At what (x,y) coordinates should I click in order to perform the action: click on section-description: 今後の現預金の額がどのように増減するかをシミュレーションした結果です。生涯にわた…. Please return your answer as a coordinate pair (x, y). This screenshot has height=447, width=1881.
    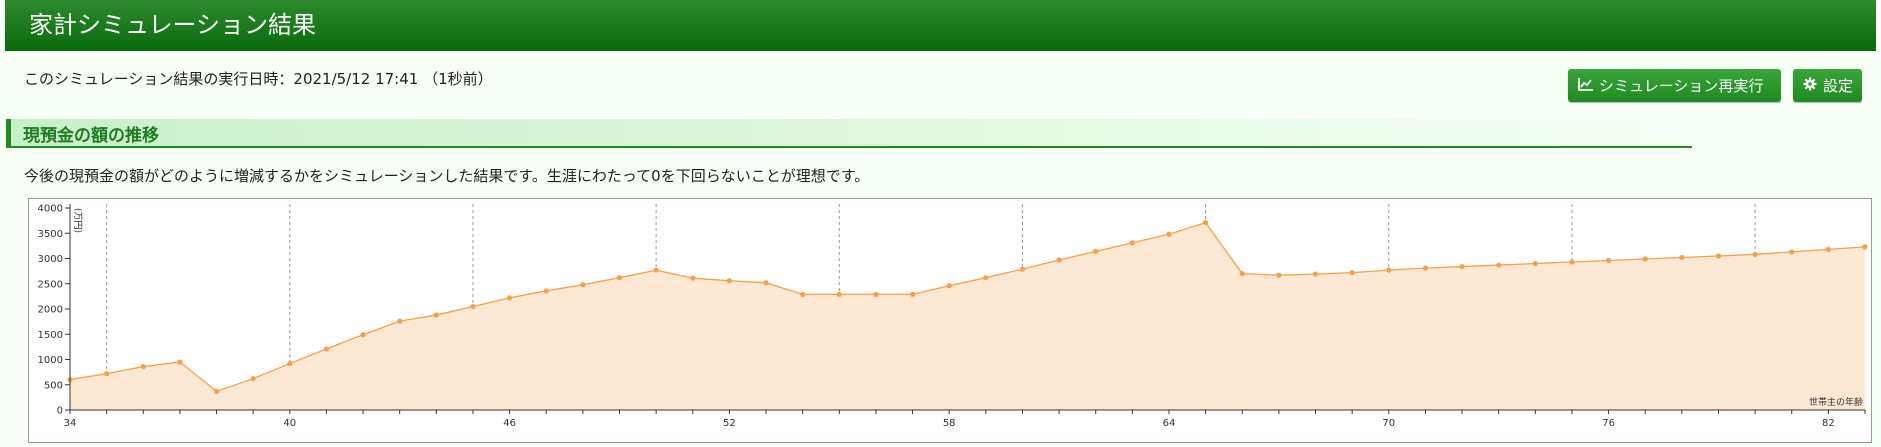
    Looking at the image, I should click on (447, 176).